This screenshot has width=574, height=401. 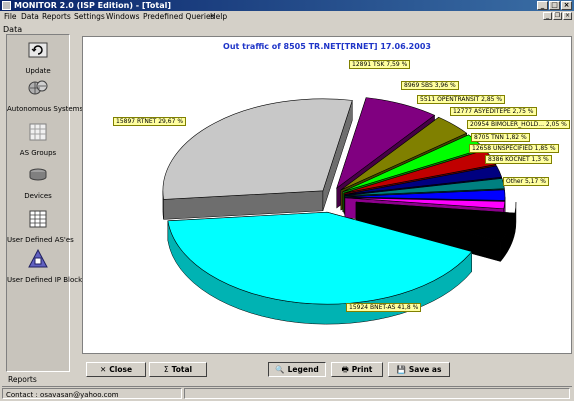 What do you see at coordinates (461, 99) in the screenshot?
I see `slice-label-opentransit: 5511 OPENTRANSIT 2,85 %` at bounding box center [461, 99].